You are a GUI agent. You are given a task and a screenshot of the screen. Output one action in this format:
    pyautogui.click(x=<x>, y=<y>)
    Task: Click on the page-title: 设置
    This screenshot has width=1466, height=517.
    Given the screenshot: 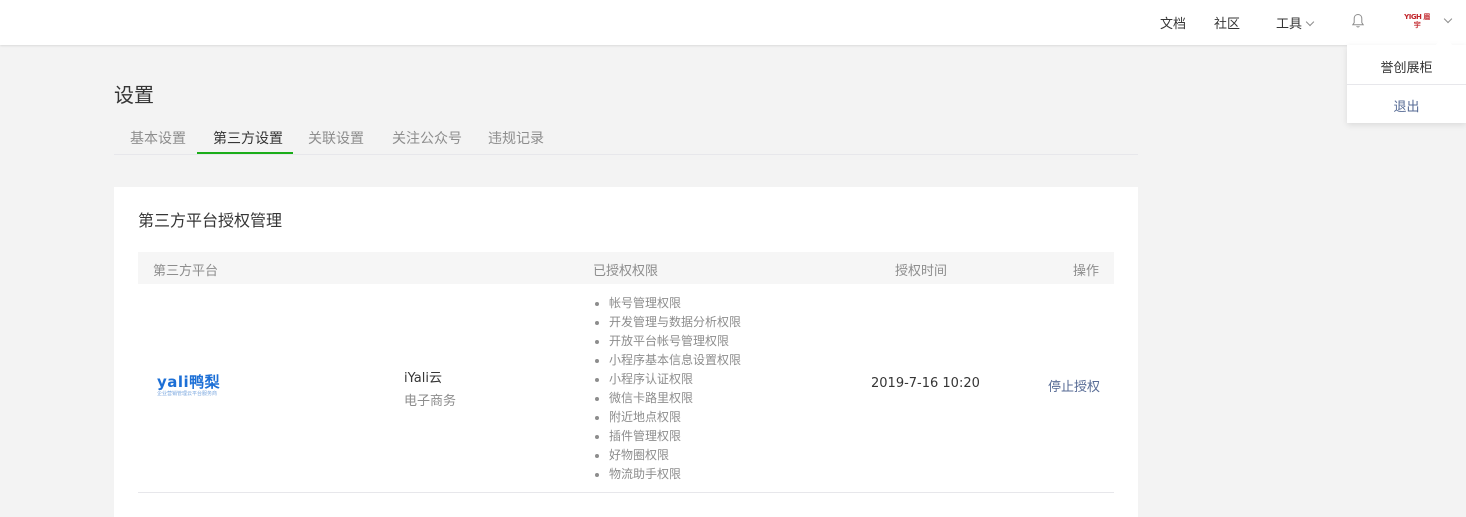 What is the action you would take?
    pyautogui.click(x=134, y=95)
    